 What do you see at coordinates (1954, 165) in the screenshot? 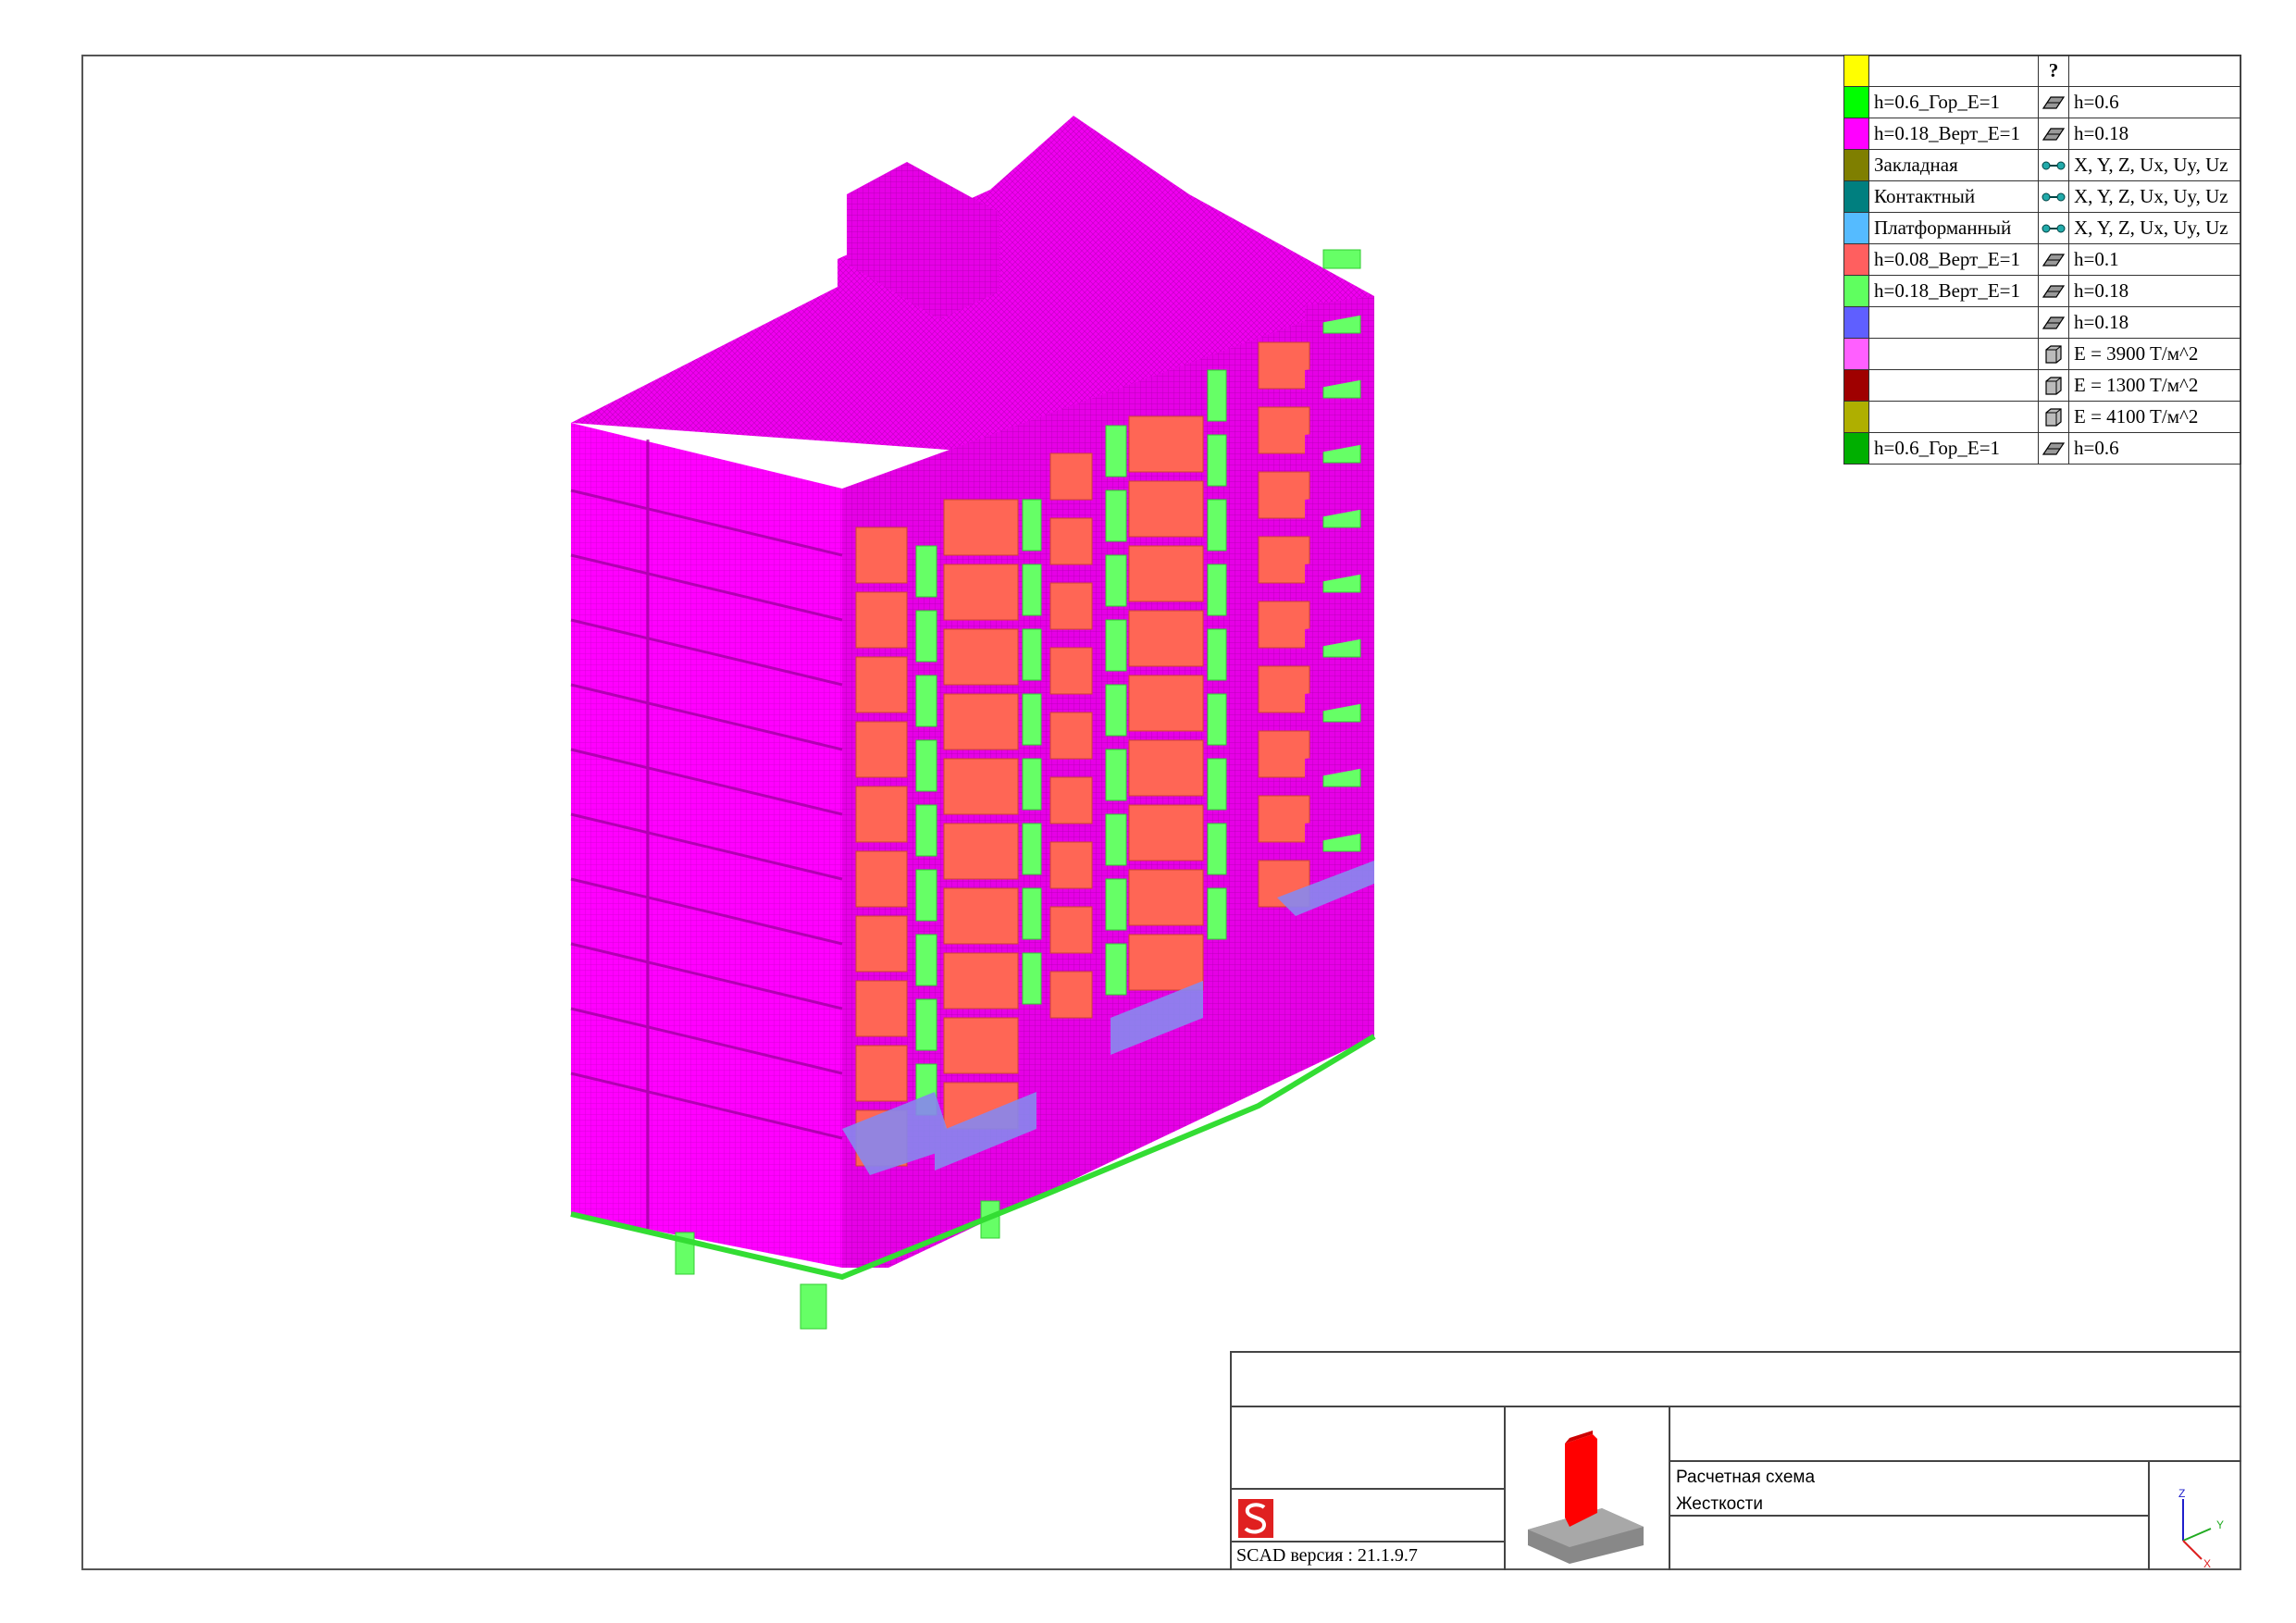
I see `legend-name: Закладная` at bounding box center [1954, 165].